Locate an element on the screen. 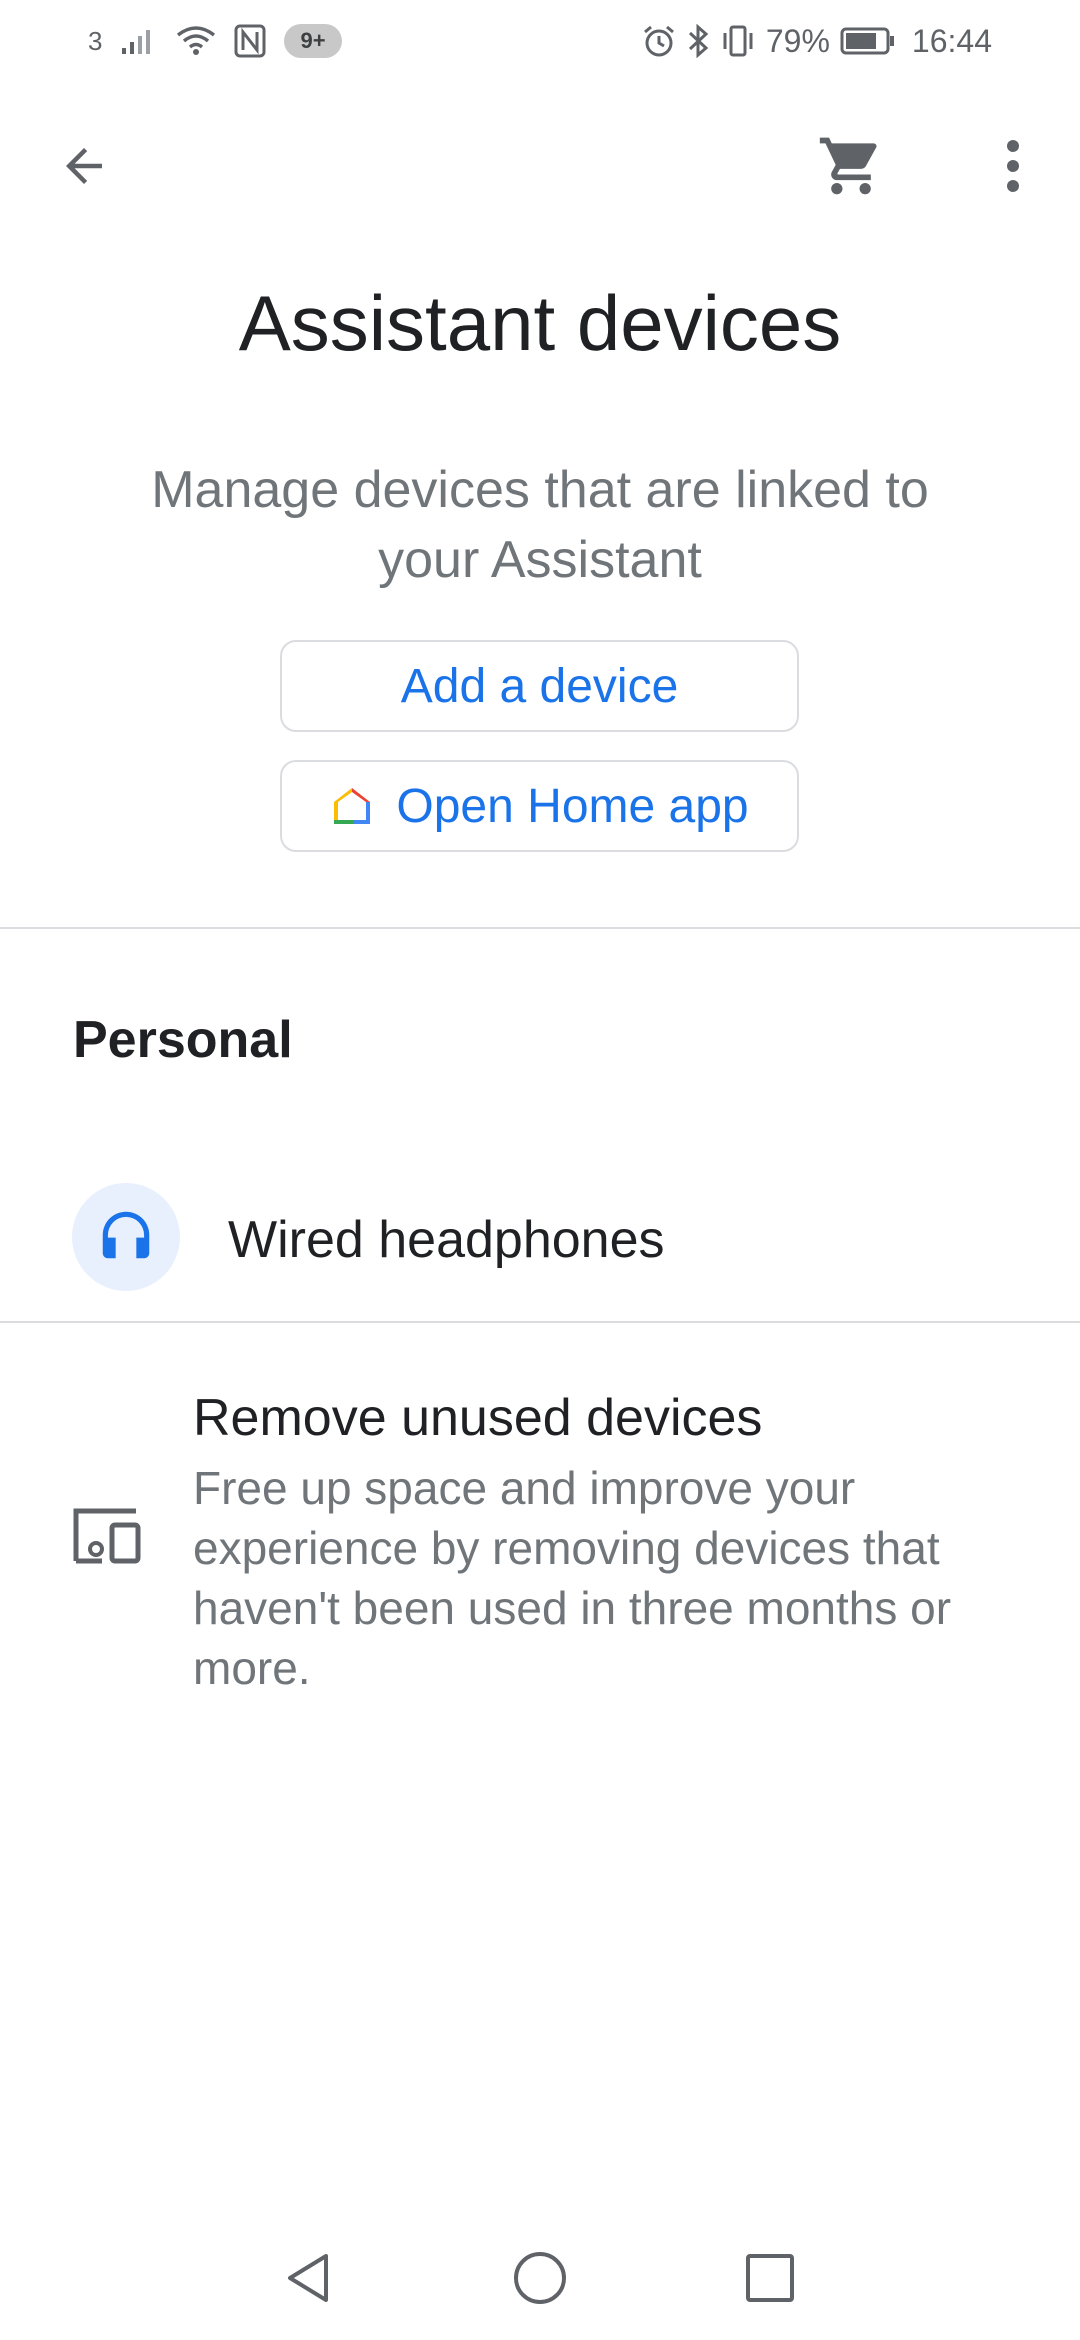  open-home-app-button: Open Home app is located at coordinates (539, 806).